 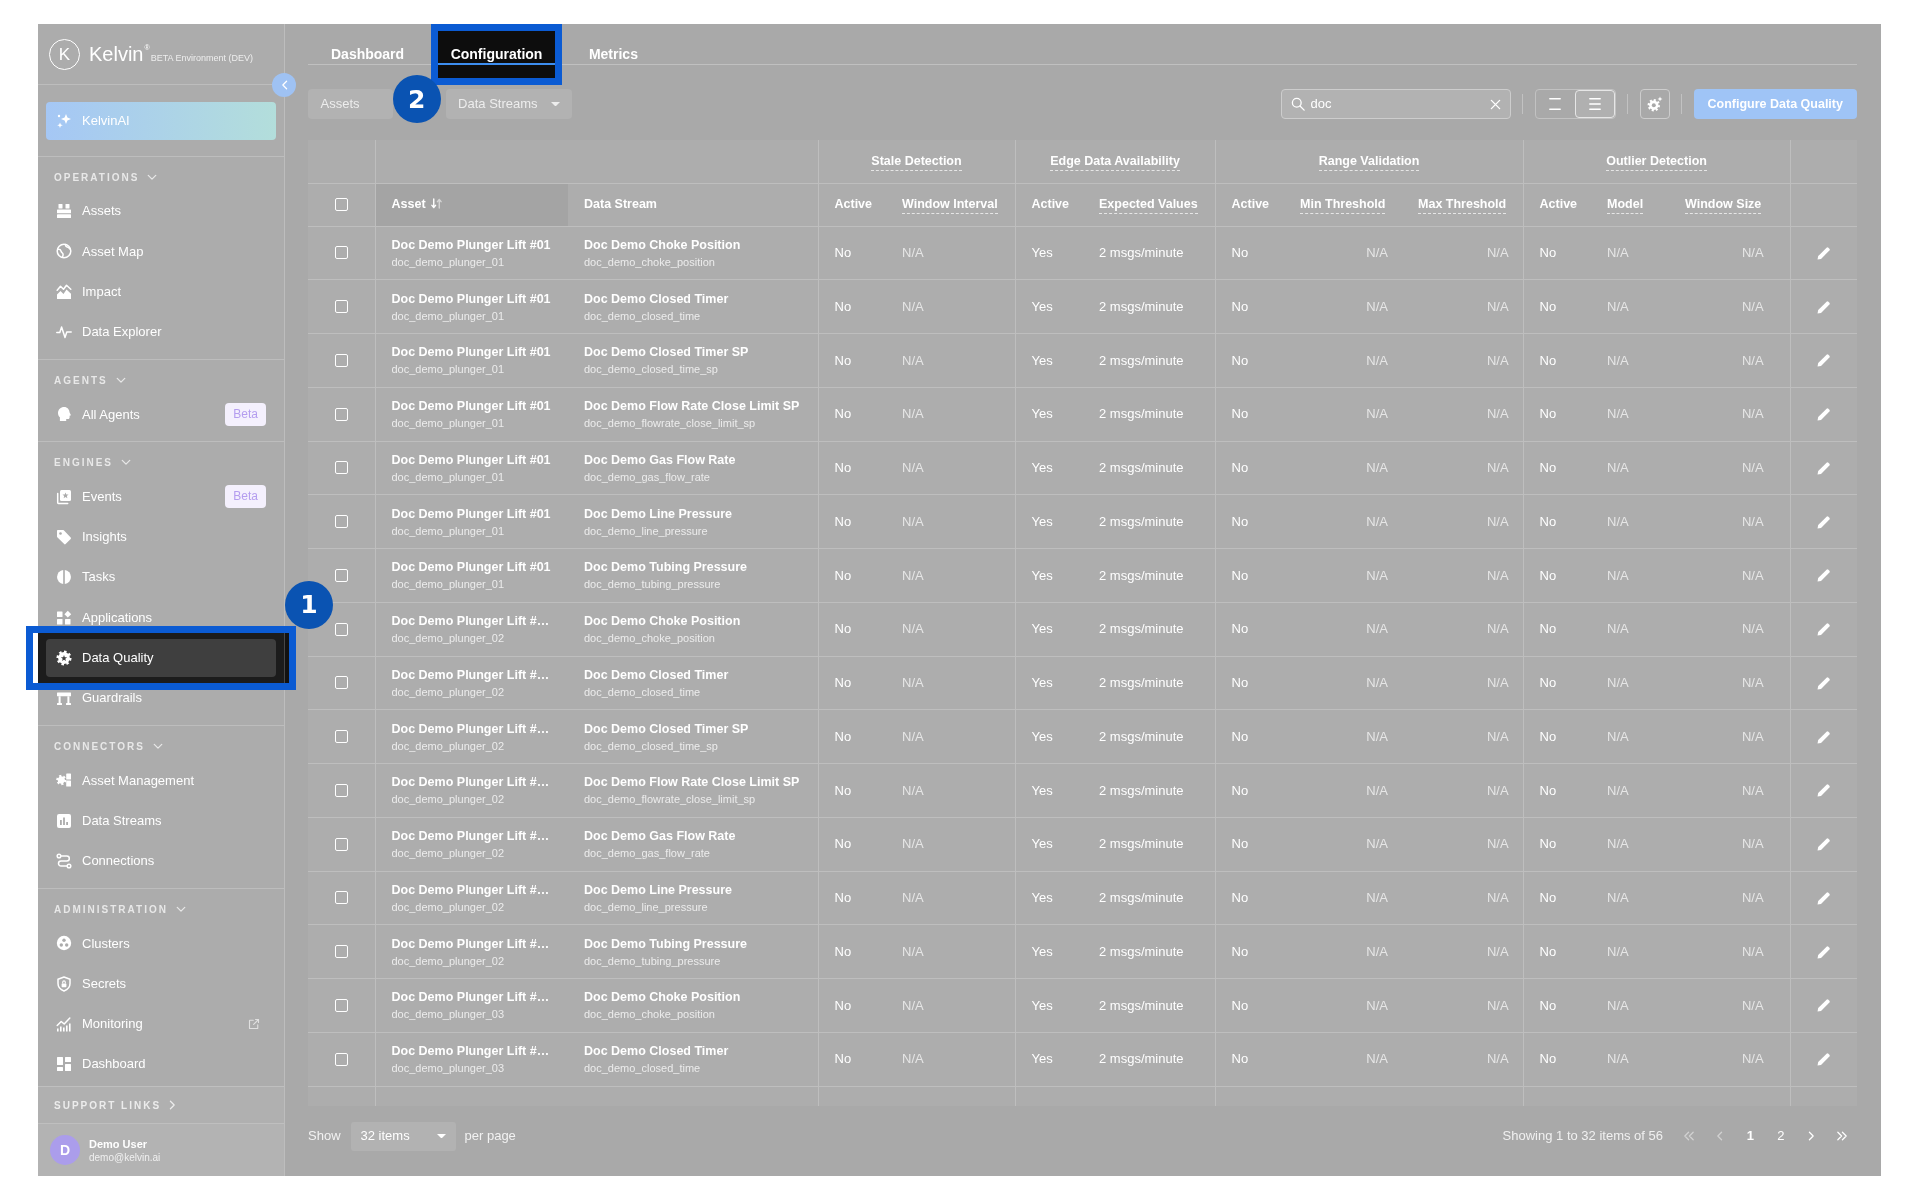 What do you see at coordinates (161, 861) in the screenshot?
I see `sidebar-item: Connections` at bounding box center [161, 861].